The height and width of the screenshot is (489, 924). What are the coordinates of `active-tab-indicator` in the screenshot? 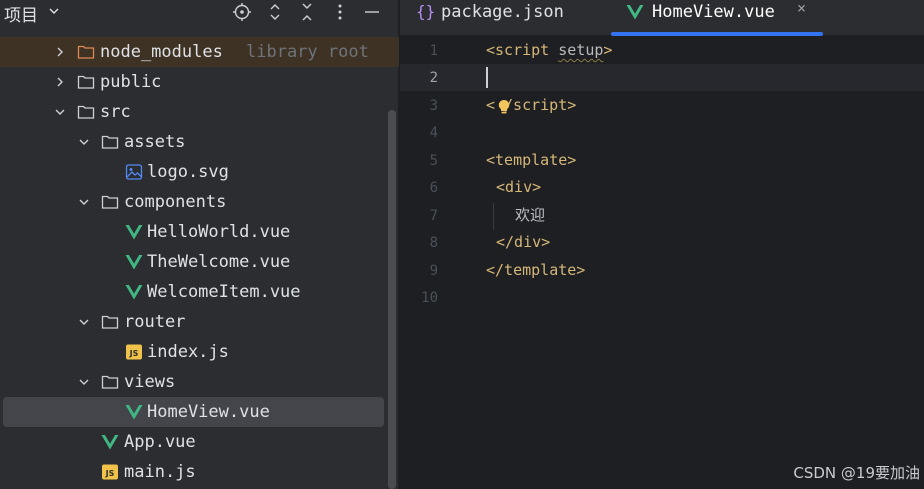 It's located at (717, 34).